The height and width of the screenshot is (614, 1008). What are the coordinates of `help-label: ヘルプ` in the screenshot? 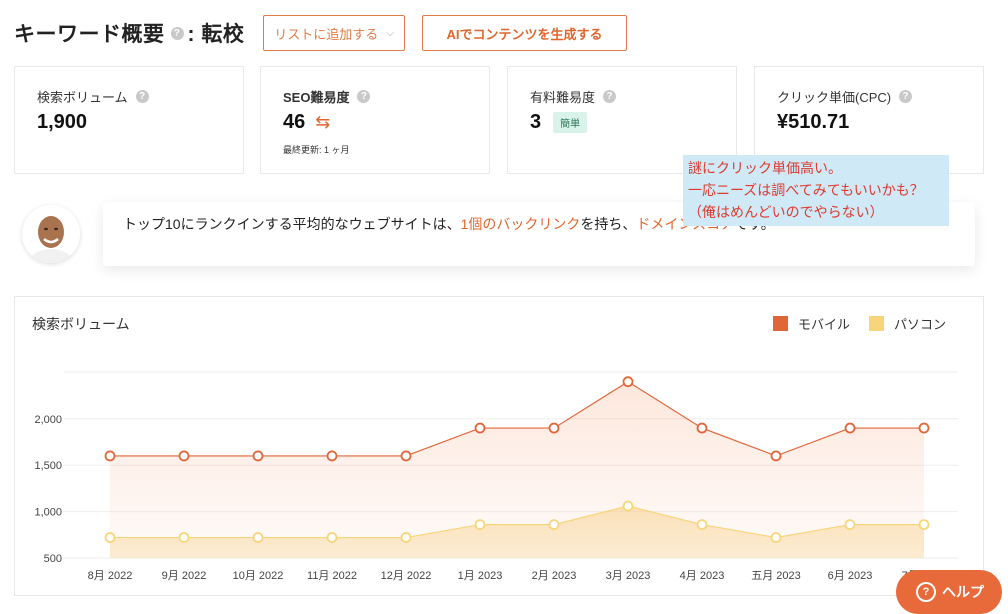 It's located at (963, 592).